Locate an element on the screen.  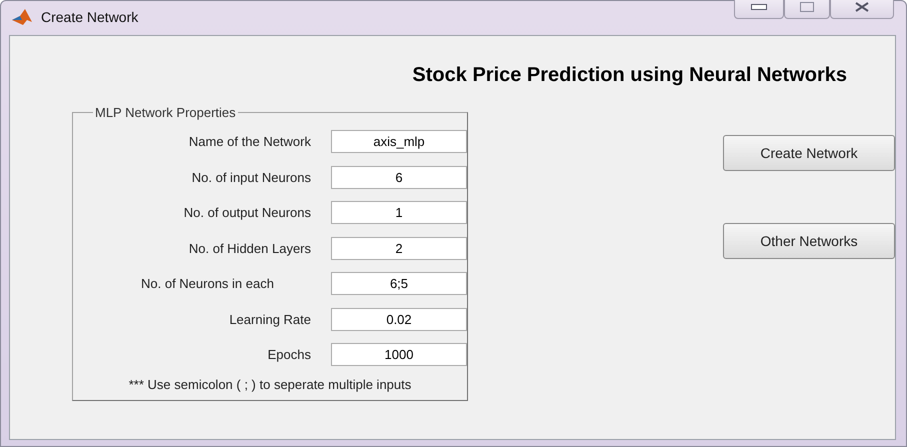
input-field: 2 is located at coordinates (399, 248).